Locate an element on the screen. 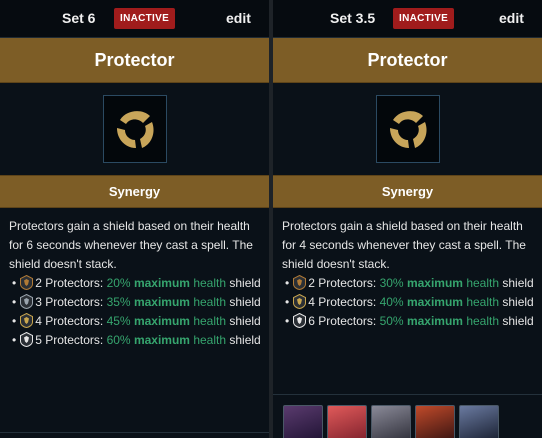  tier-row: • 4 Protectors: 40% maximum health shield is located at coordinates (409, 302).